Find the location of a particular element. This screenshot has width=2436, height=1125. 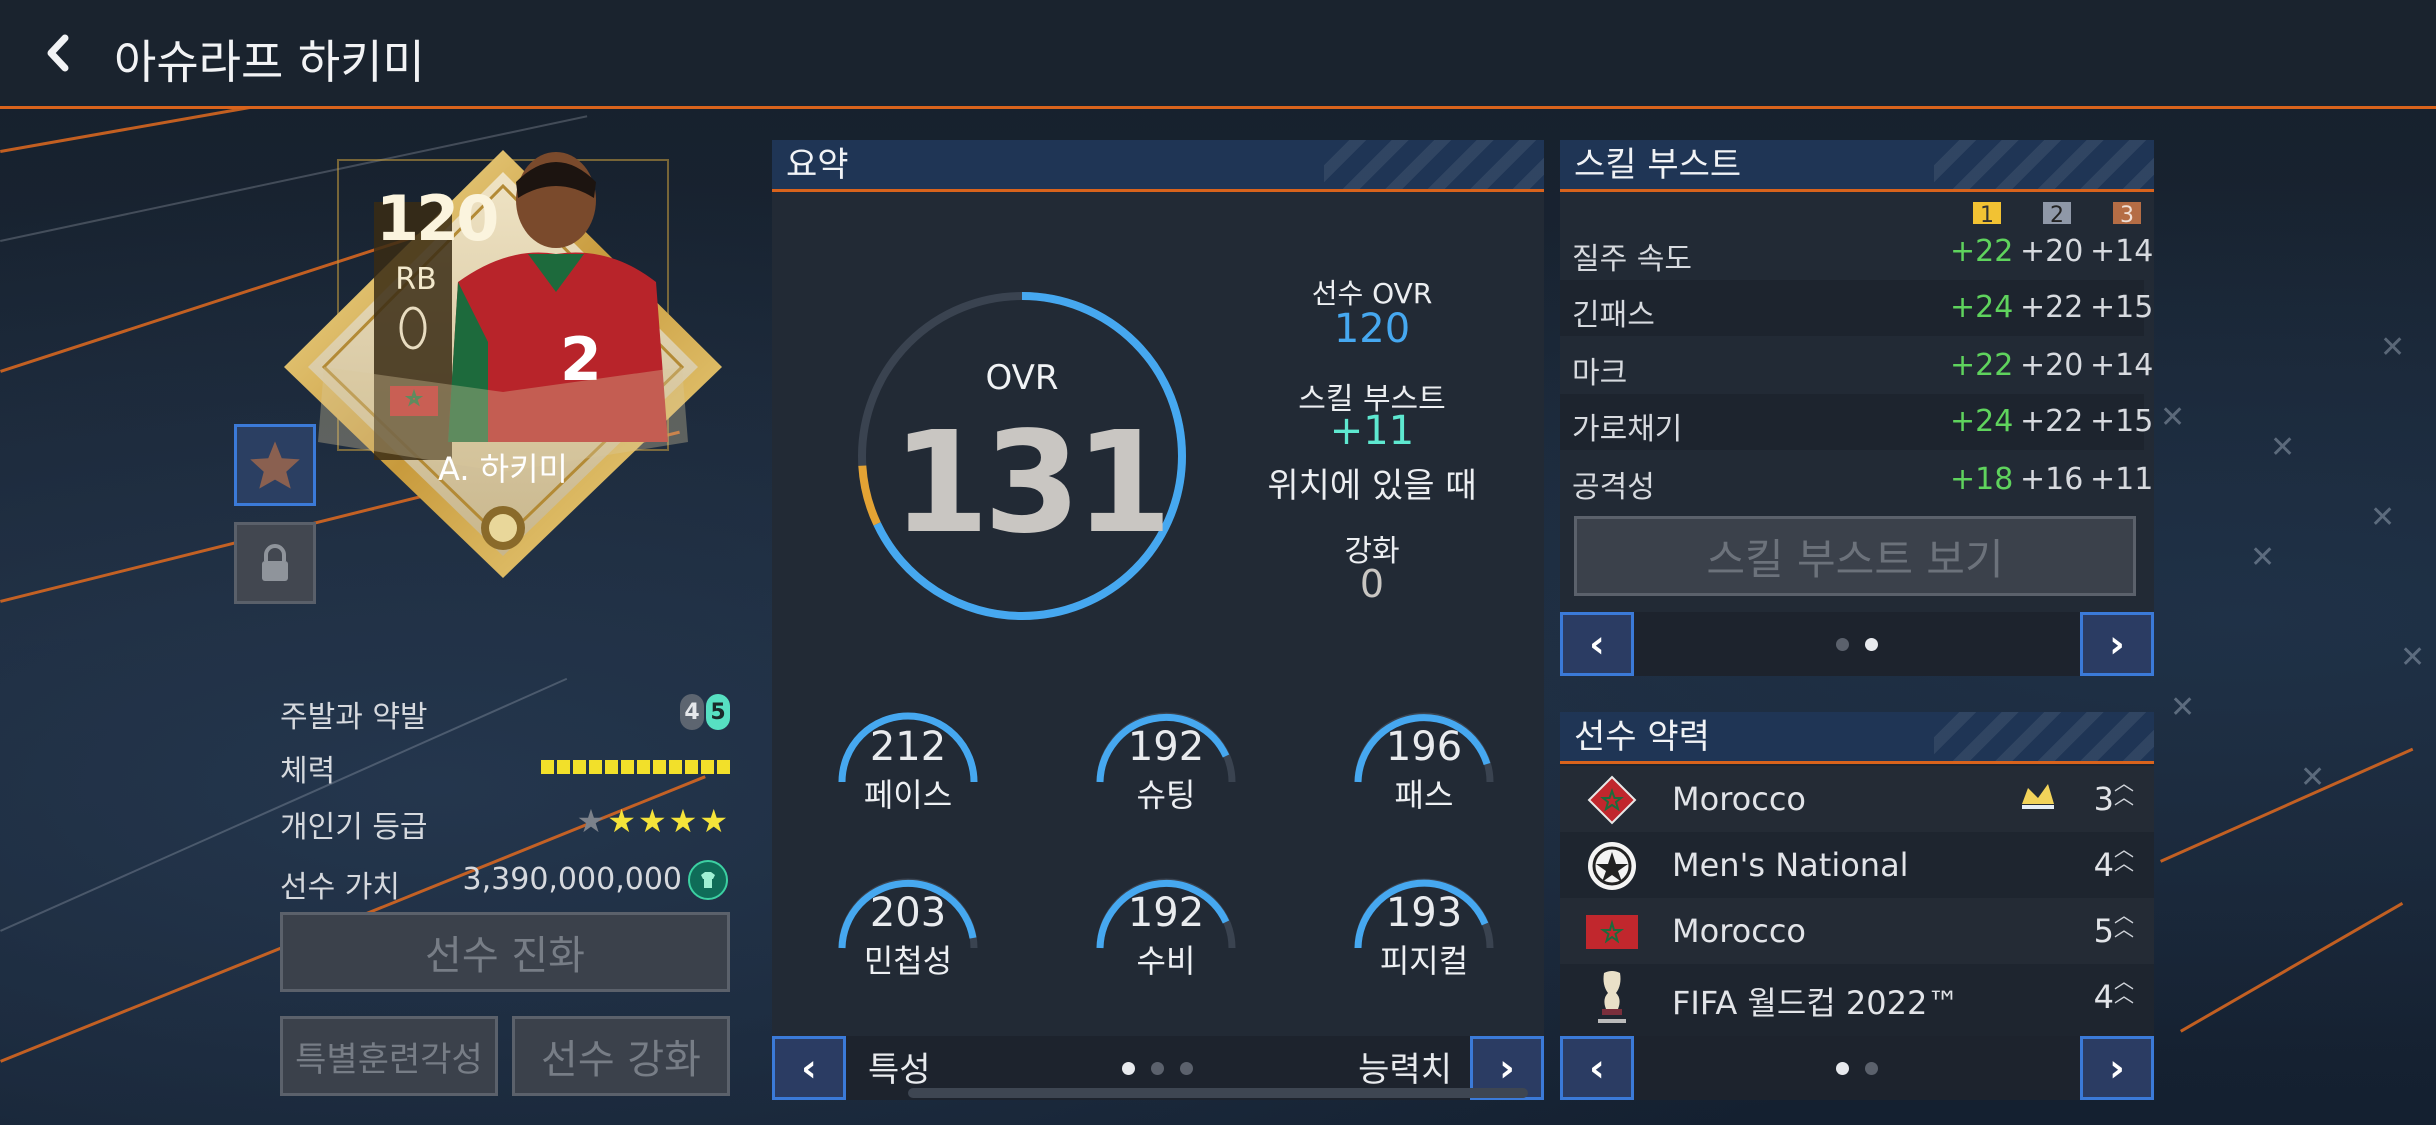

skill-name: 가로채기 is located at coordinates (1627, 429).